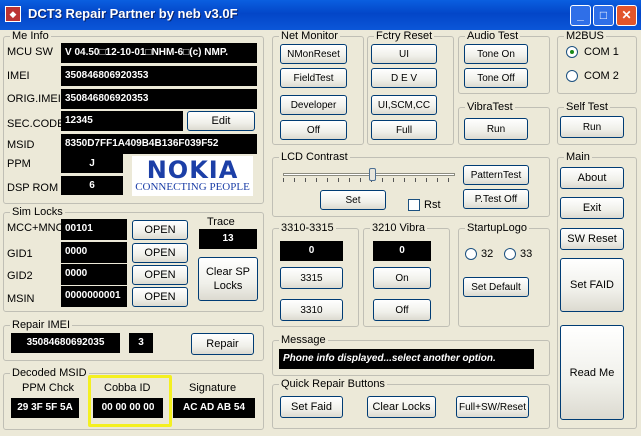  Describe the element at coordinates (496, 54) in the screenshot. I see `tone-on-button: Tone On` at that location.